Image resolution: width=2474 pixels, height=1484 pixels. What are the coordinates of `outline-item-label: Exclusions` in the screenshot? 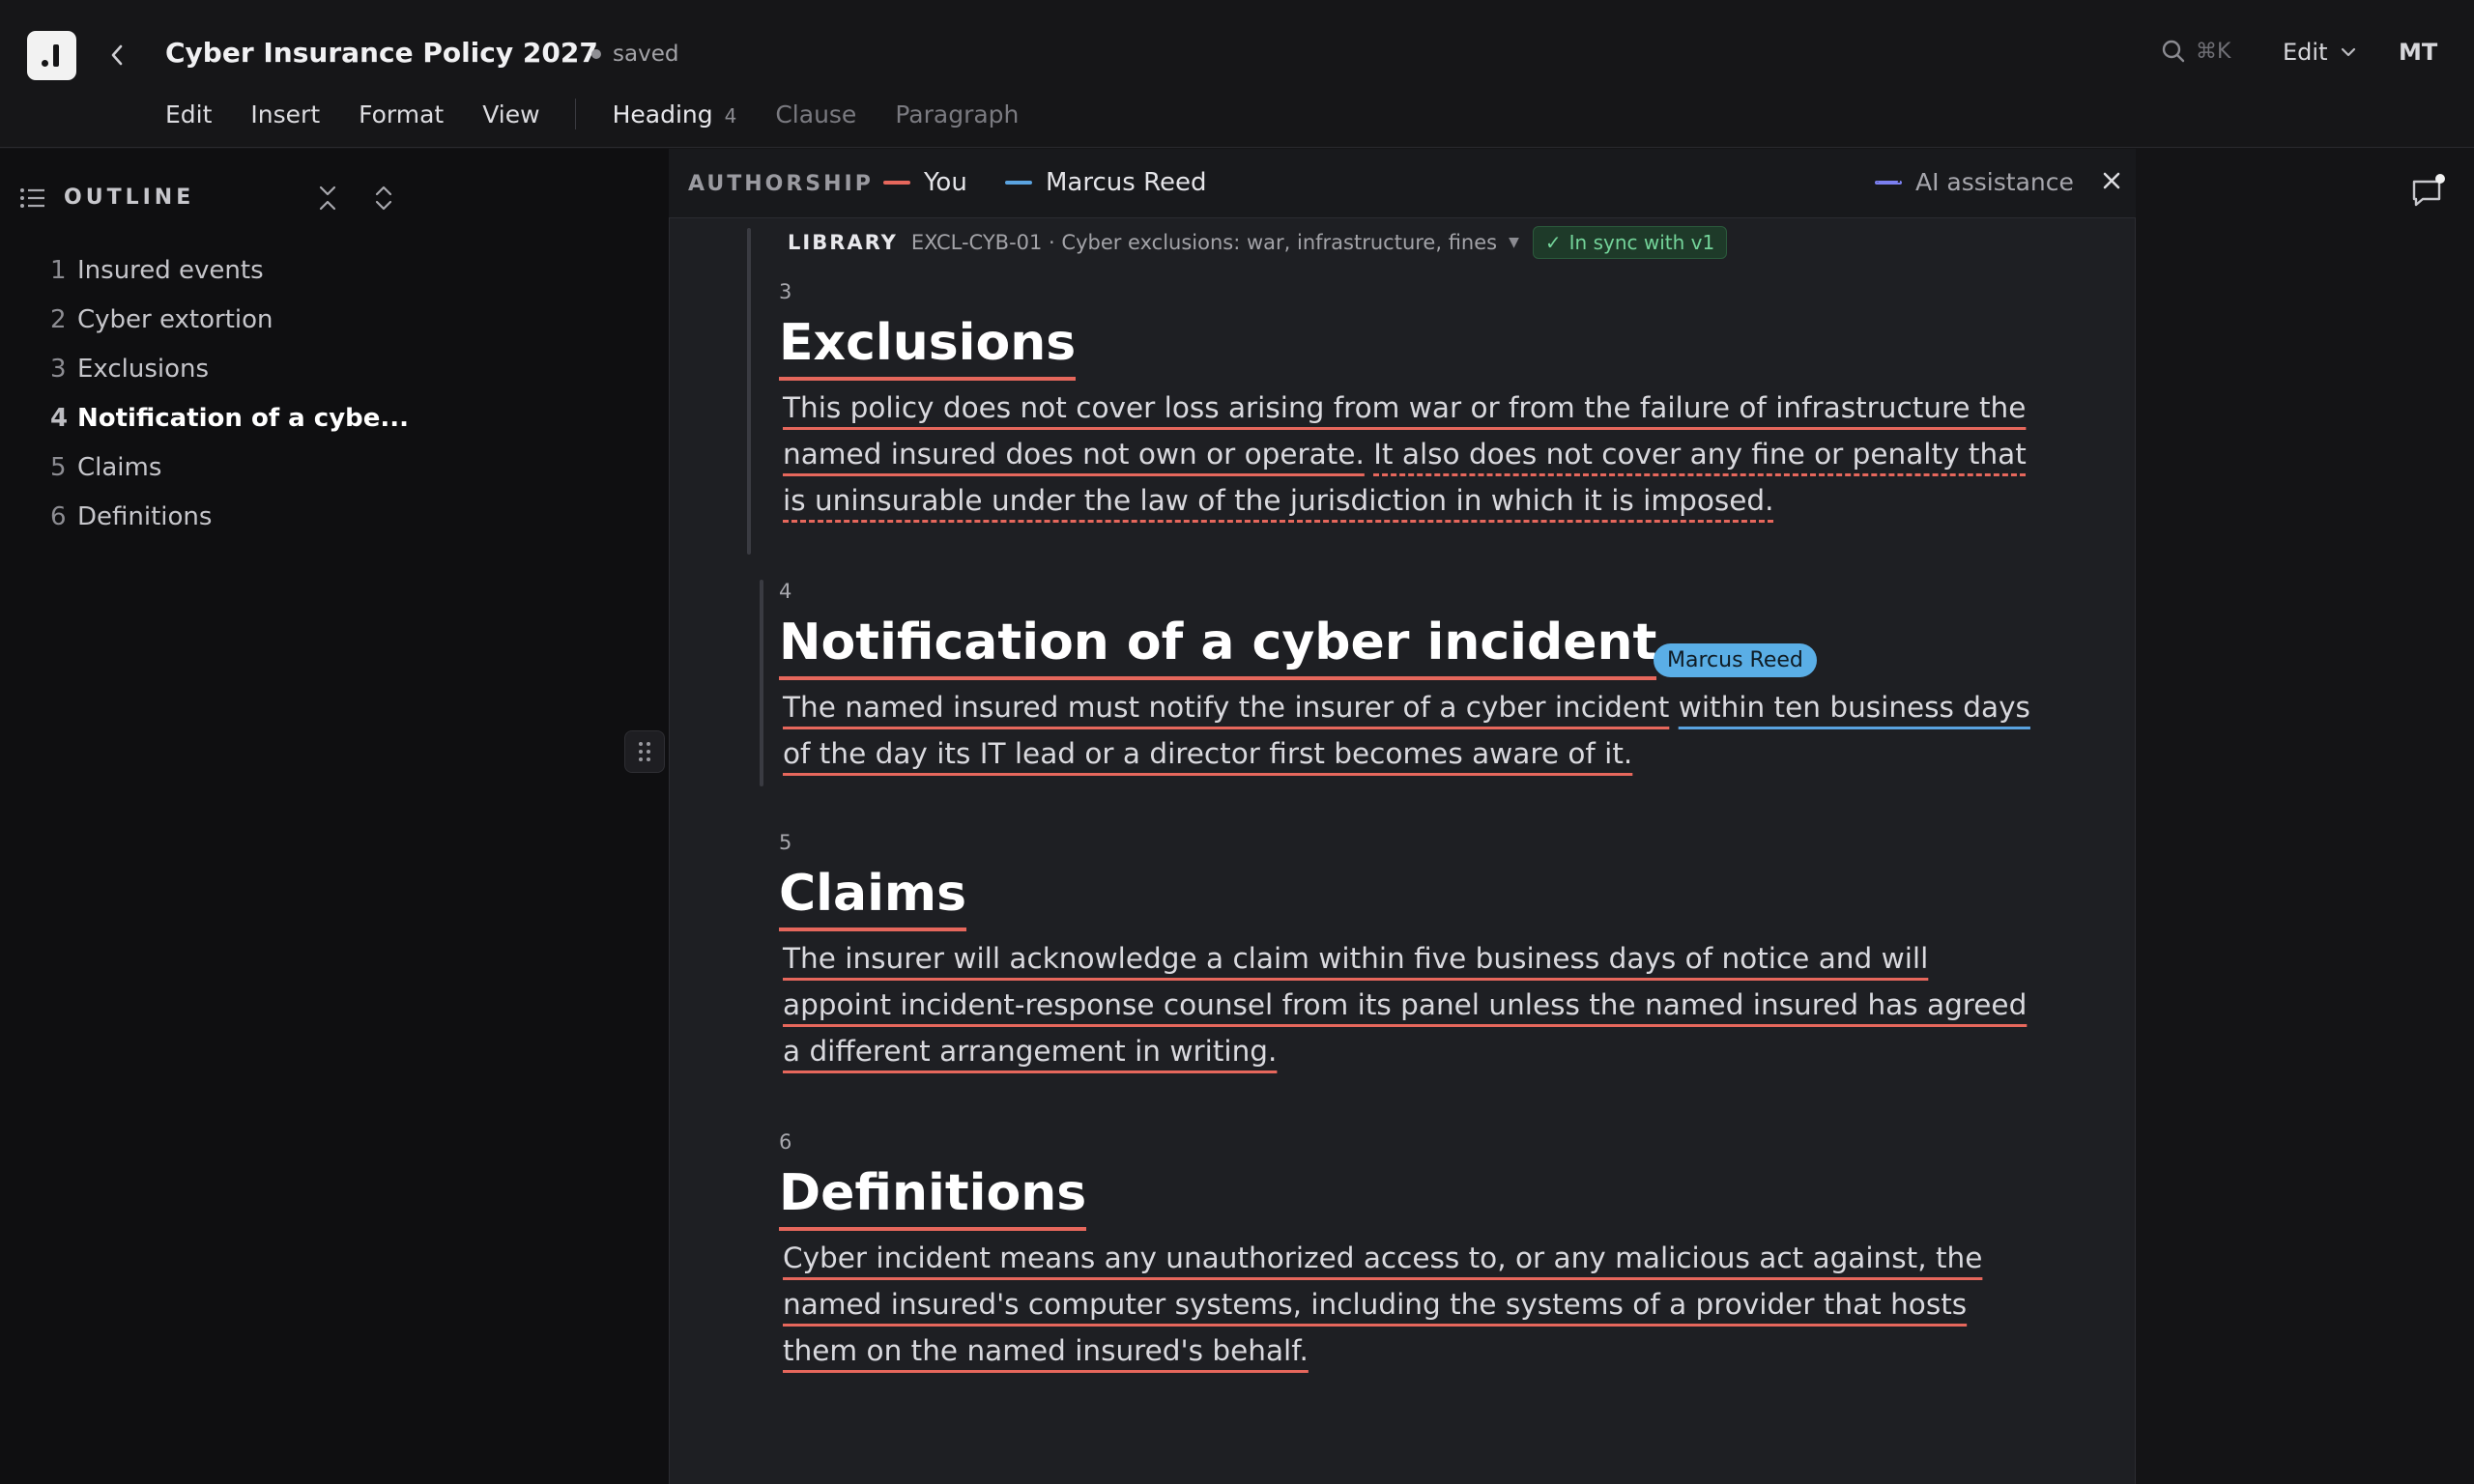 It's located at (143, 369).